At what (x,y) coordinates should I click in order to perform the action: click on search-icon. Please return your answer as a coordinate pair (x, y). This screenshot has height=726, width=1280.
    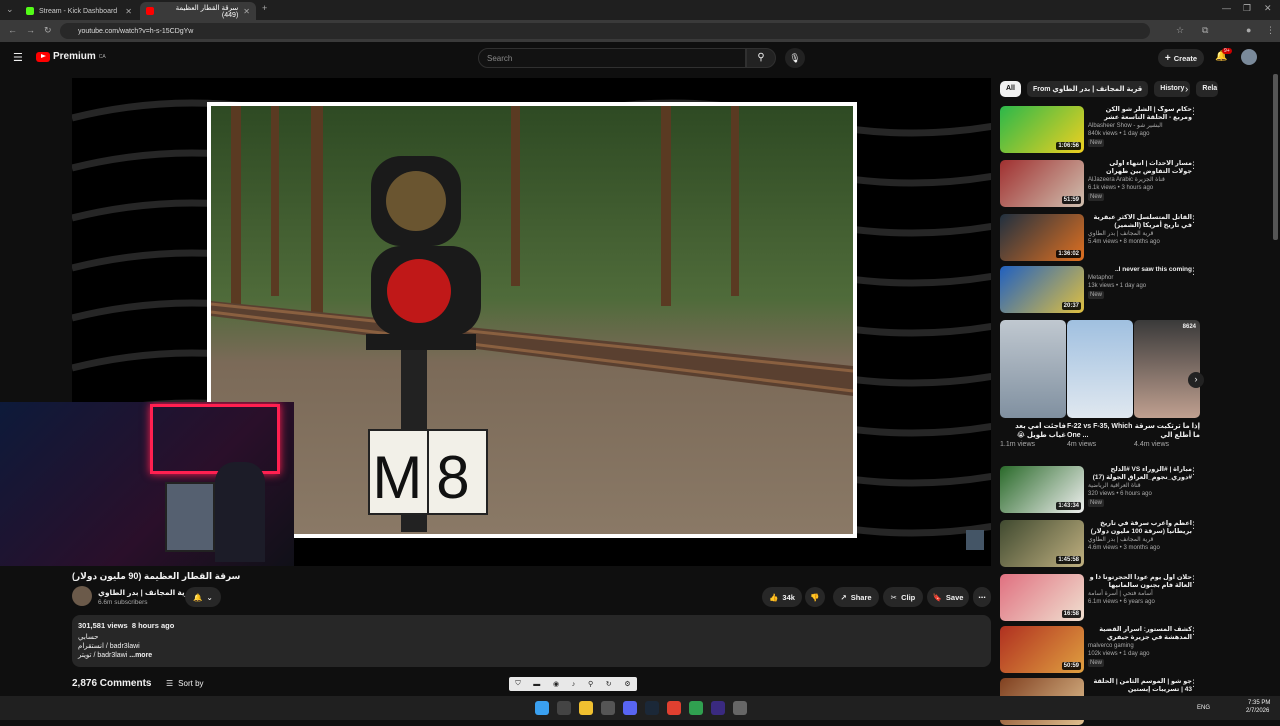
    Looking at the image, I should click on (564, 708).